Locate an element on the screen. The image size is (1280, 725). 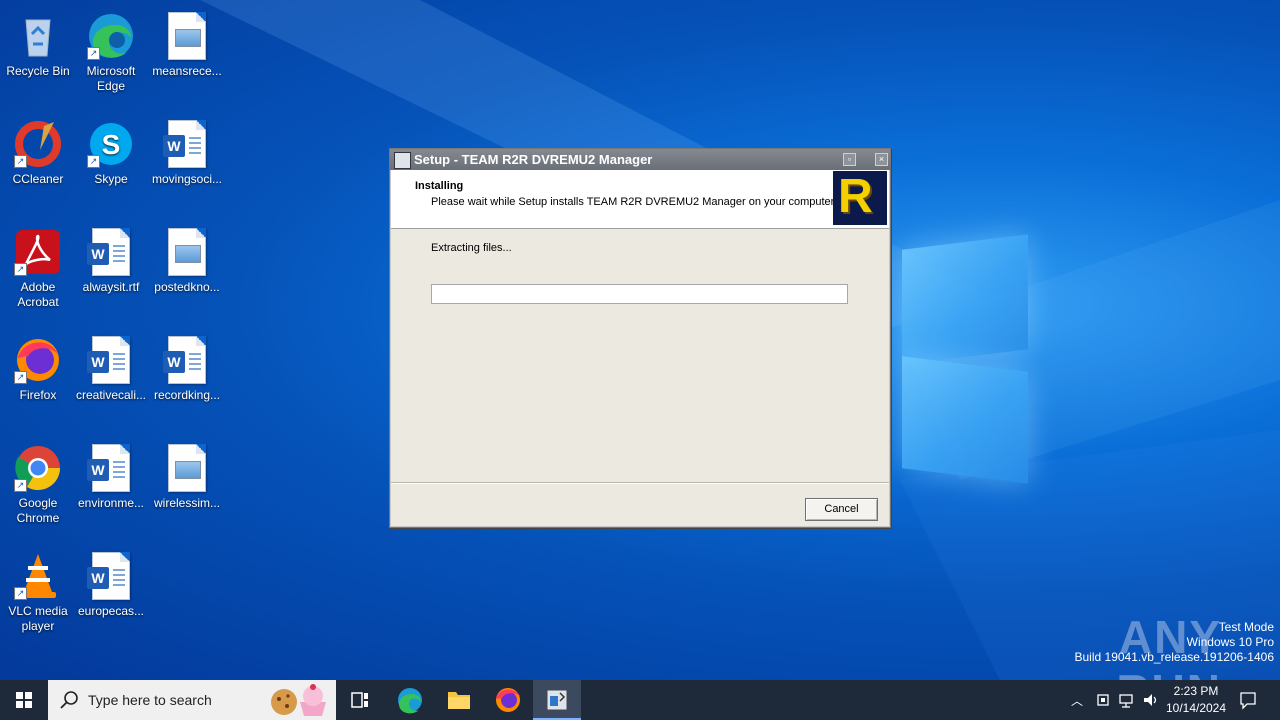
show-hidden-icons-chevron: ︿ is located at coordinates (1077, 700).